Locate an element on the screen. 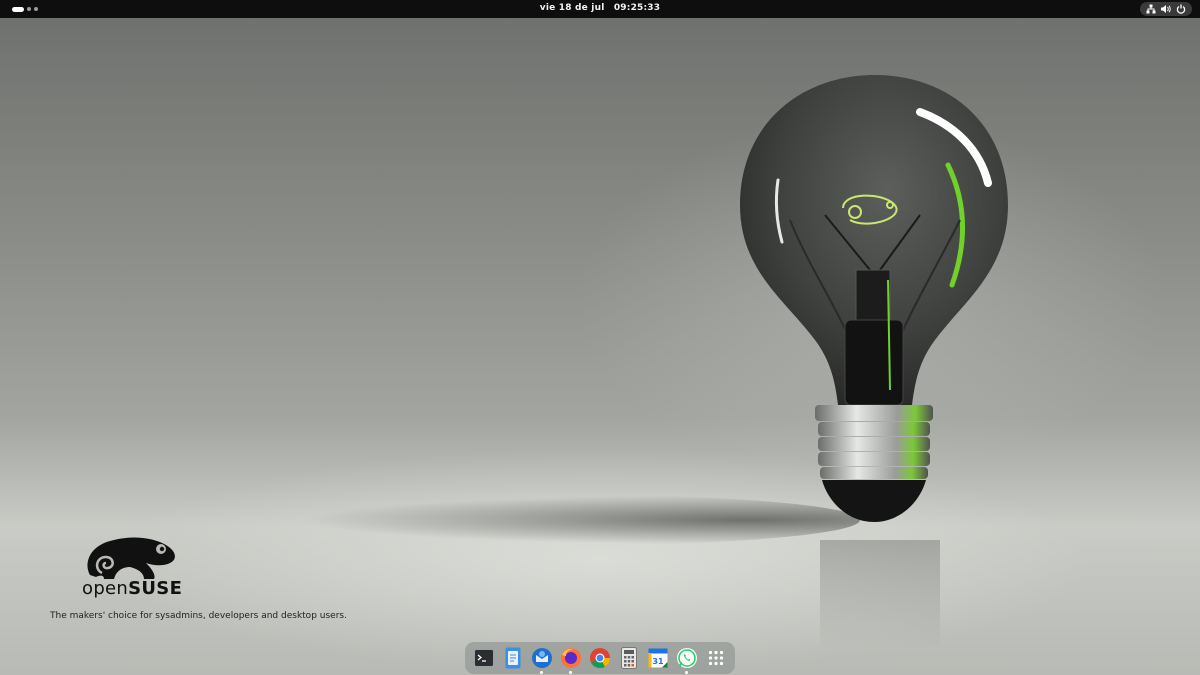 The height and width of the screenshot is (675, 1200). chrome-icon is located at coordinates (599, 658).